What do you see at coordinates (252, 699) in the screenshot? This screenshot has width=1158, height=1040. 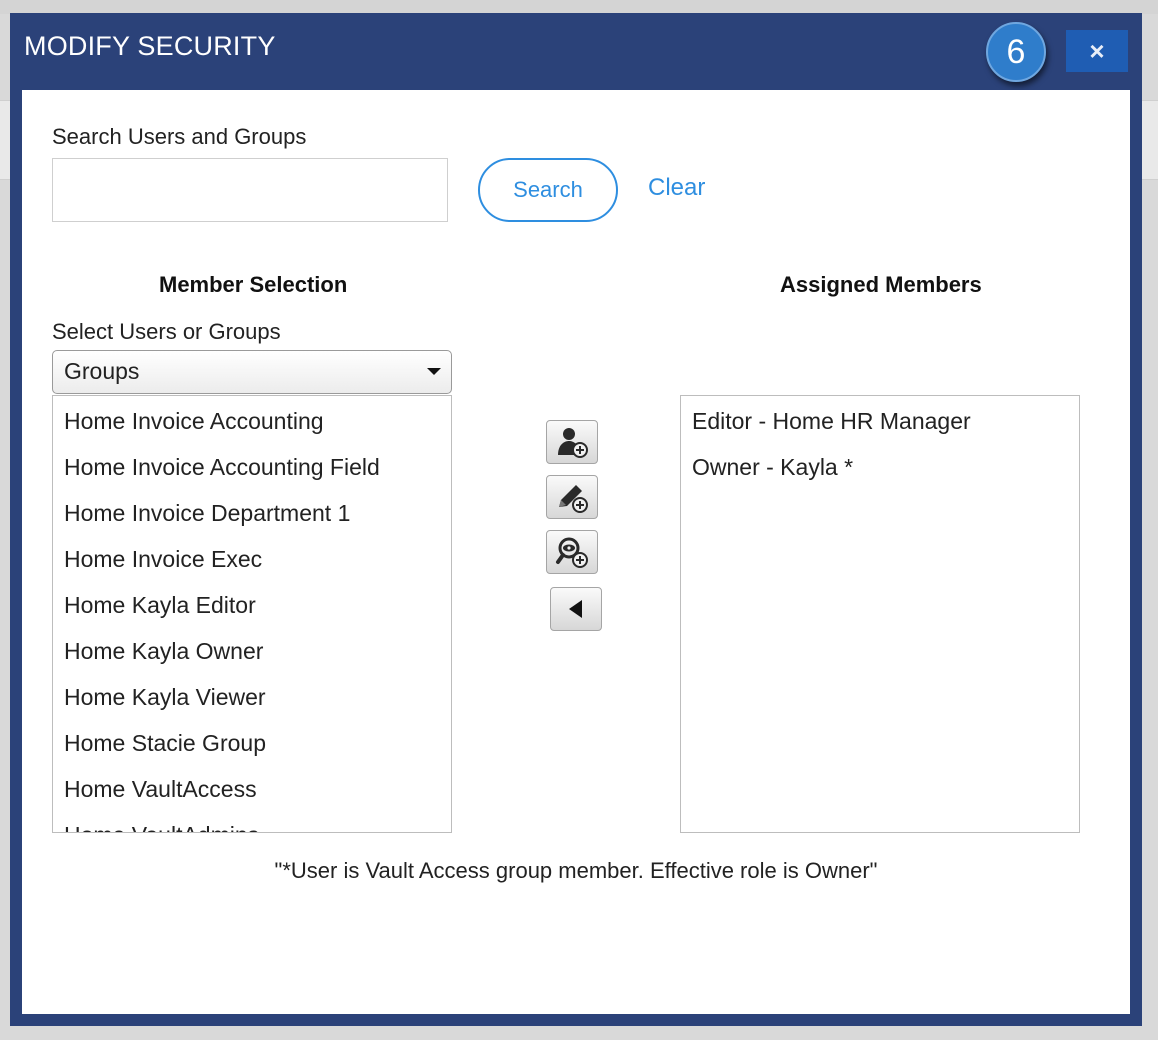 I see `list-item: Home Kayla Viewer` at bounding box center [252, 699].